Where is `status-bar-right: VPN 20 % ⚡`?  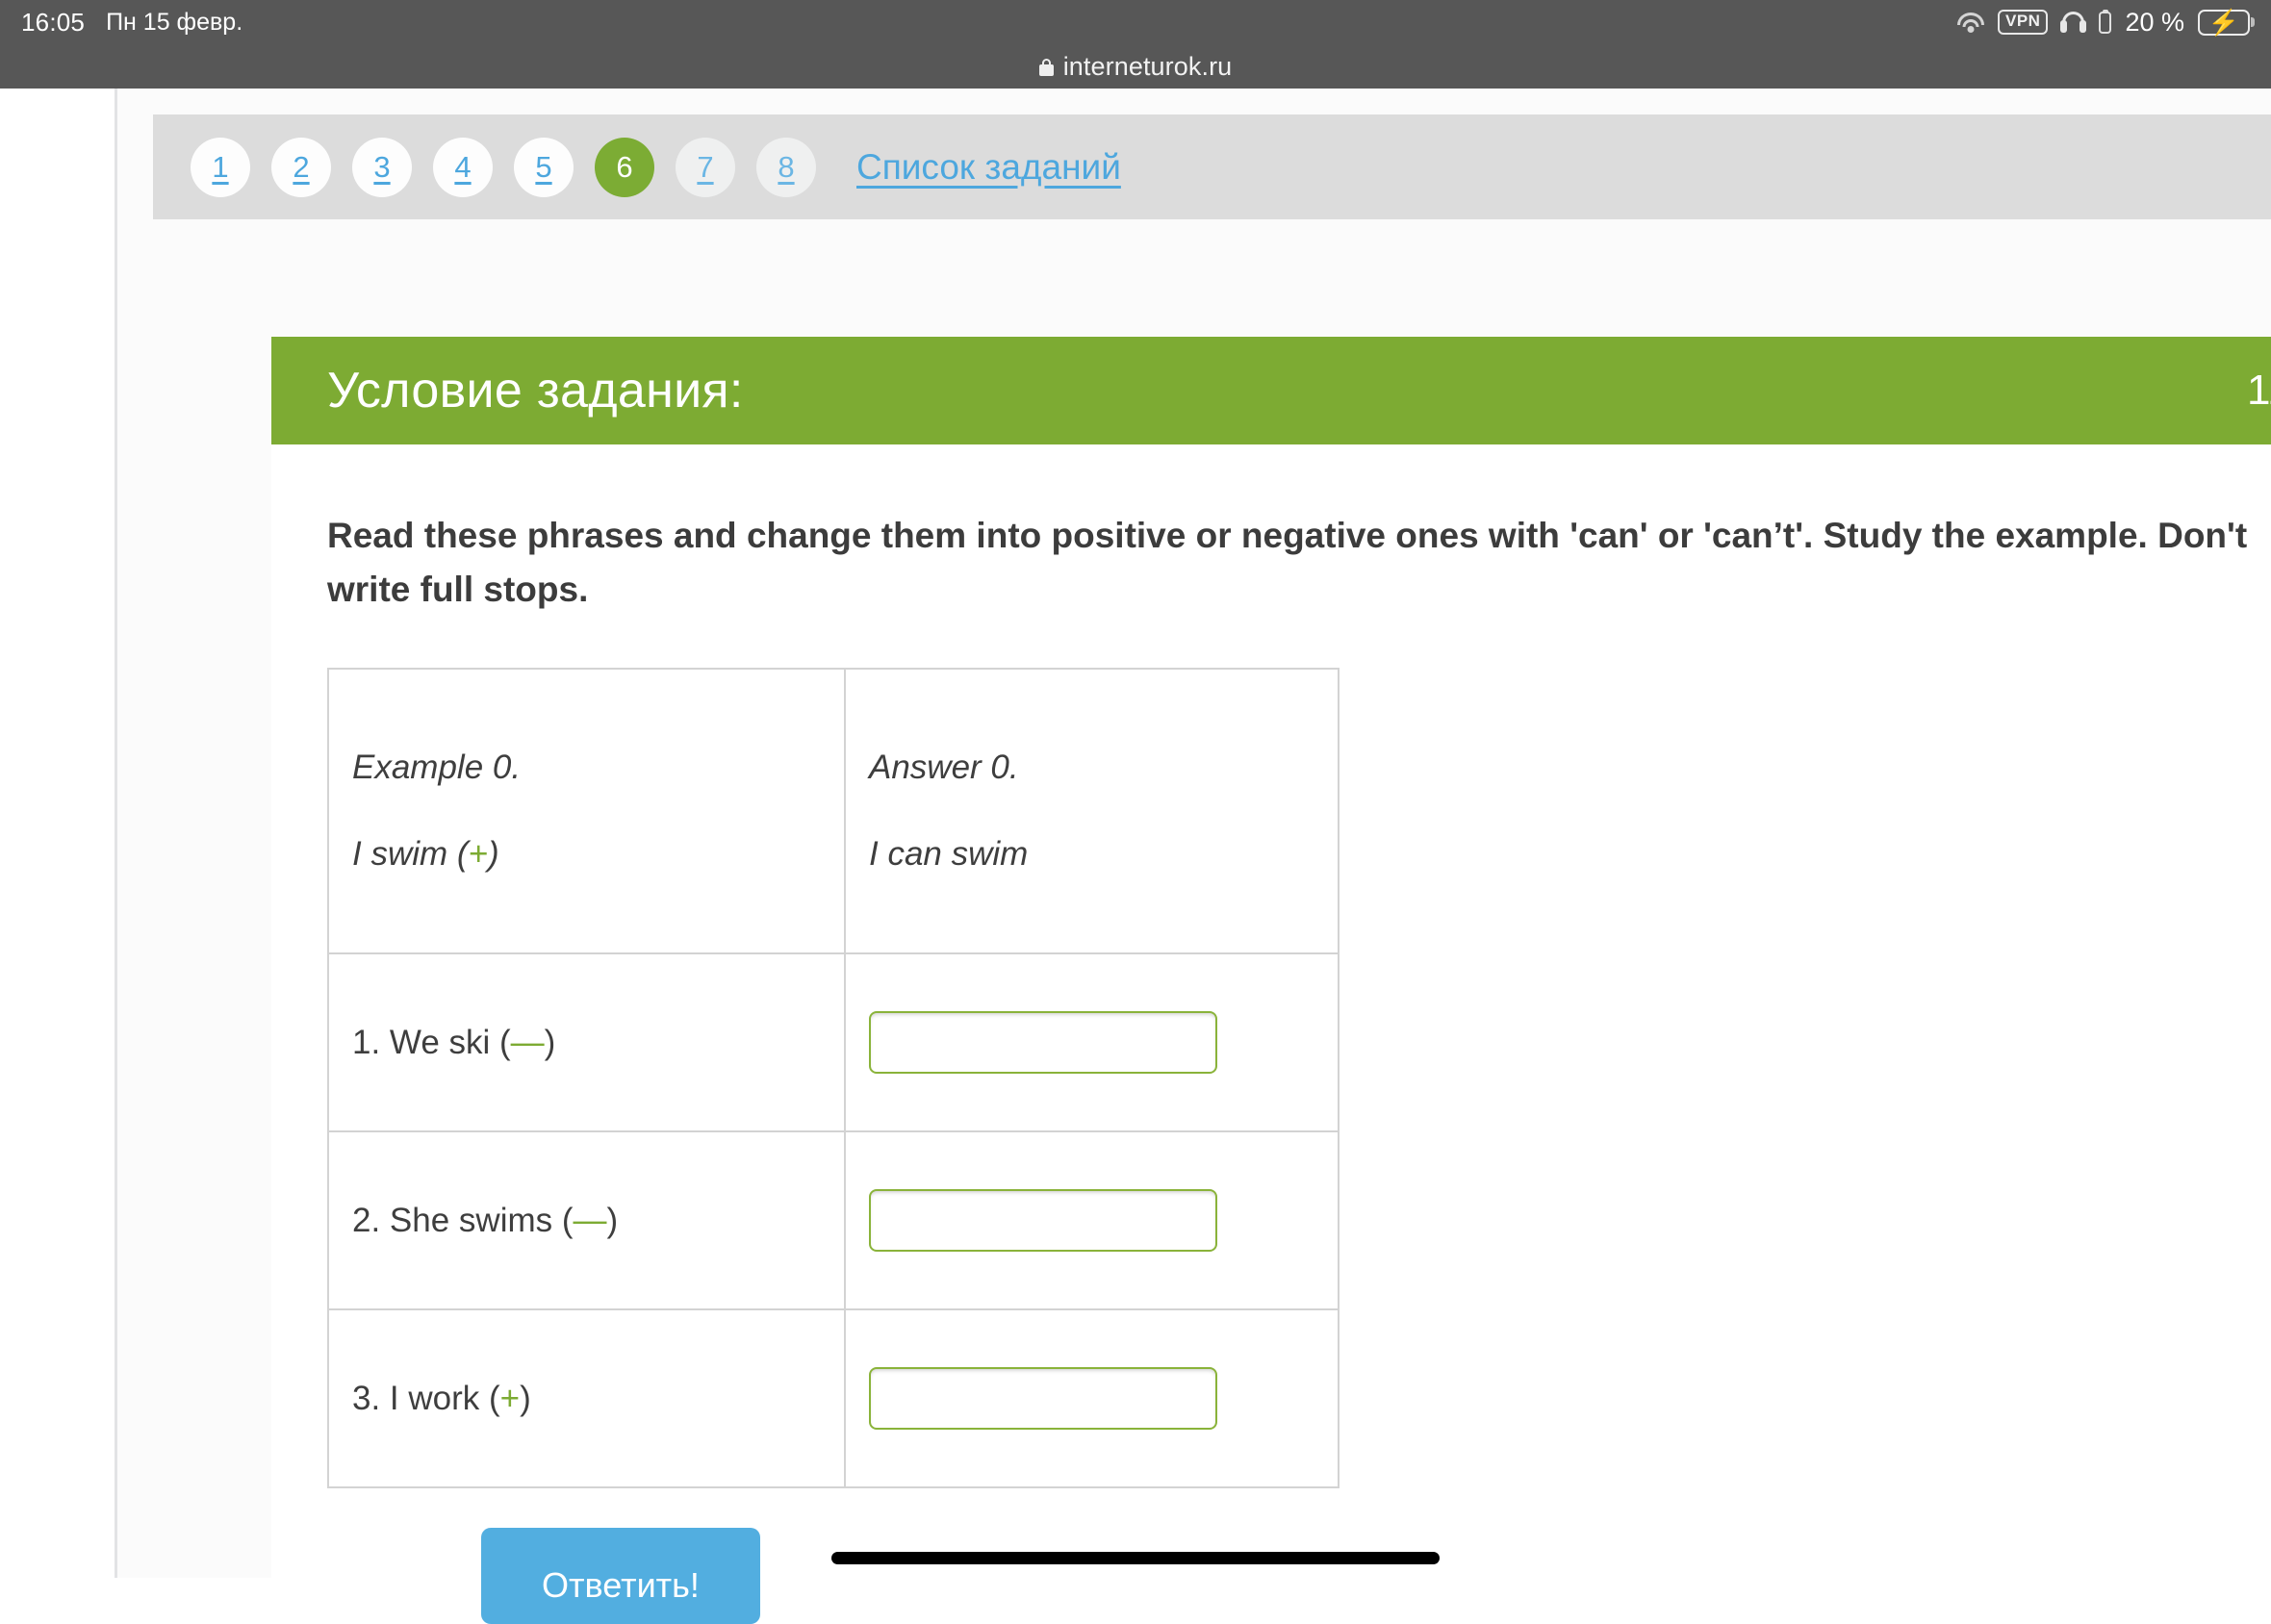 status-bar-right: VPN 20 % ⚡ is located at coordinates (2113, 23).